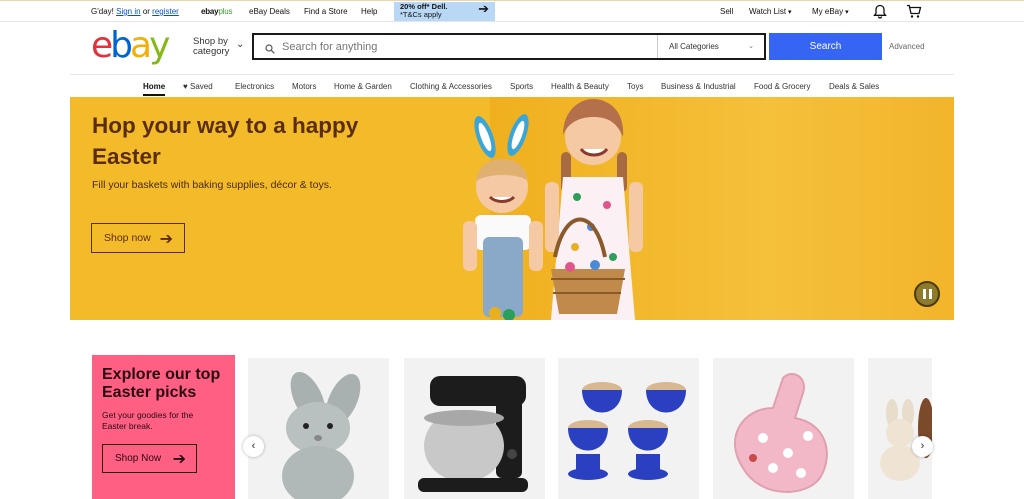 The image size is (1024, 499). I want to click on product-card-teddy, so click(900, 428).